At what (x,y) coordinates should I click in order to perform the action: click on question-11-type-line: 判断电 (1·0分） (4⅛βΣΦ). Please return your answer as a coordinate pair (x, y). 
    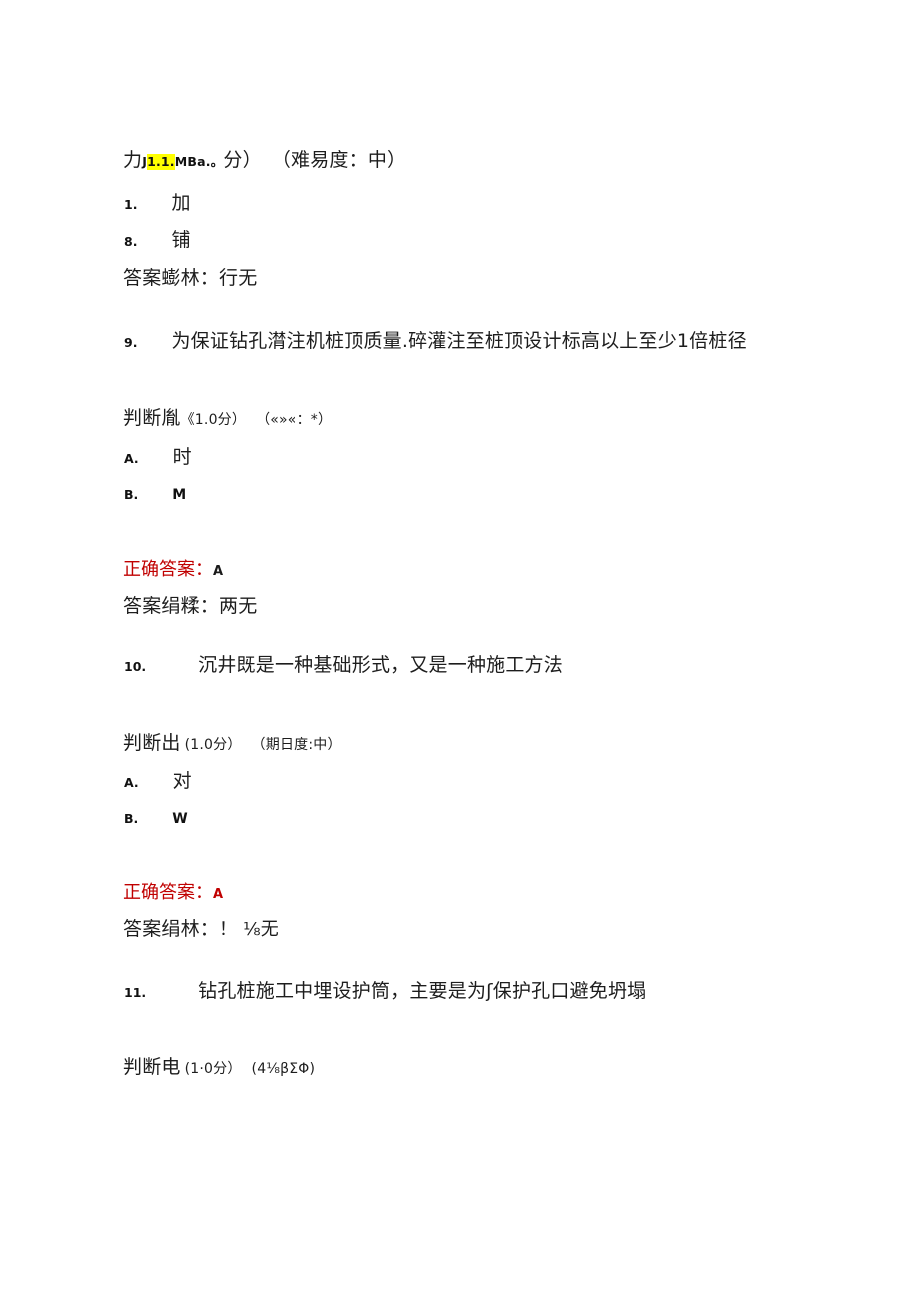
    Looking at the image, I should click on (219, 1067).